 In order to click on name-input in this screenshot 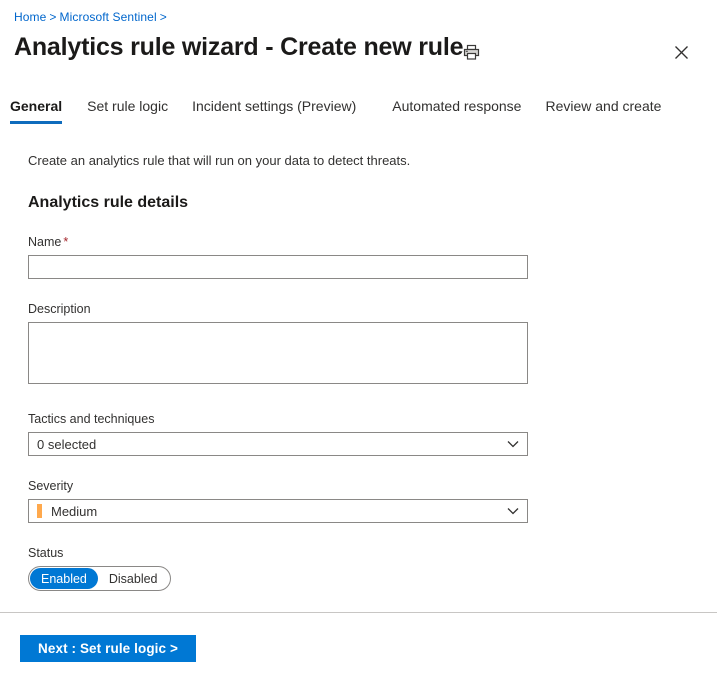, I will do `click(278, 267)`.